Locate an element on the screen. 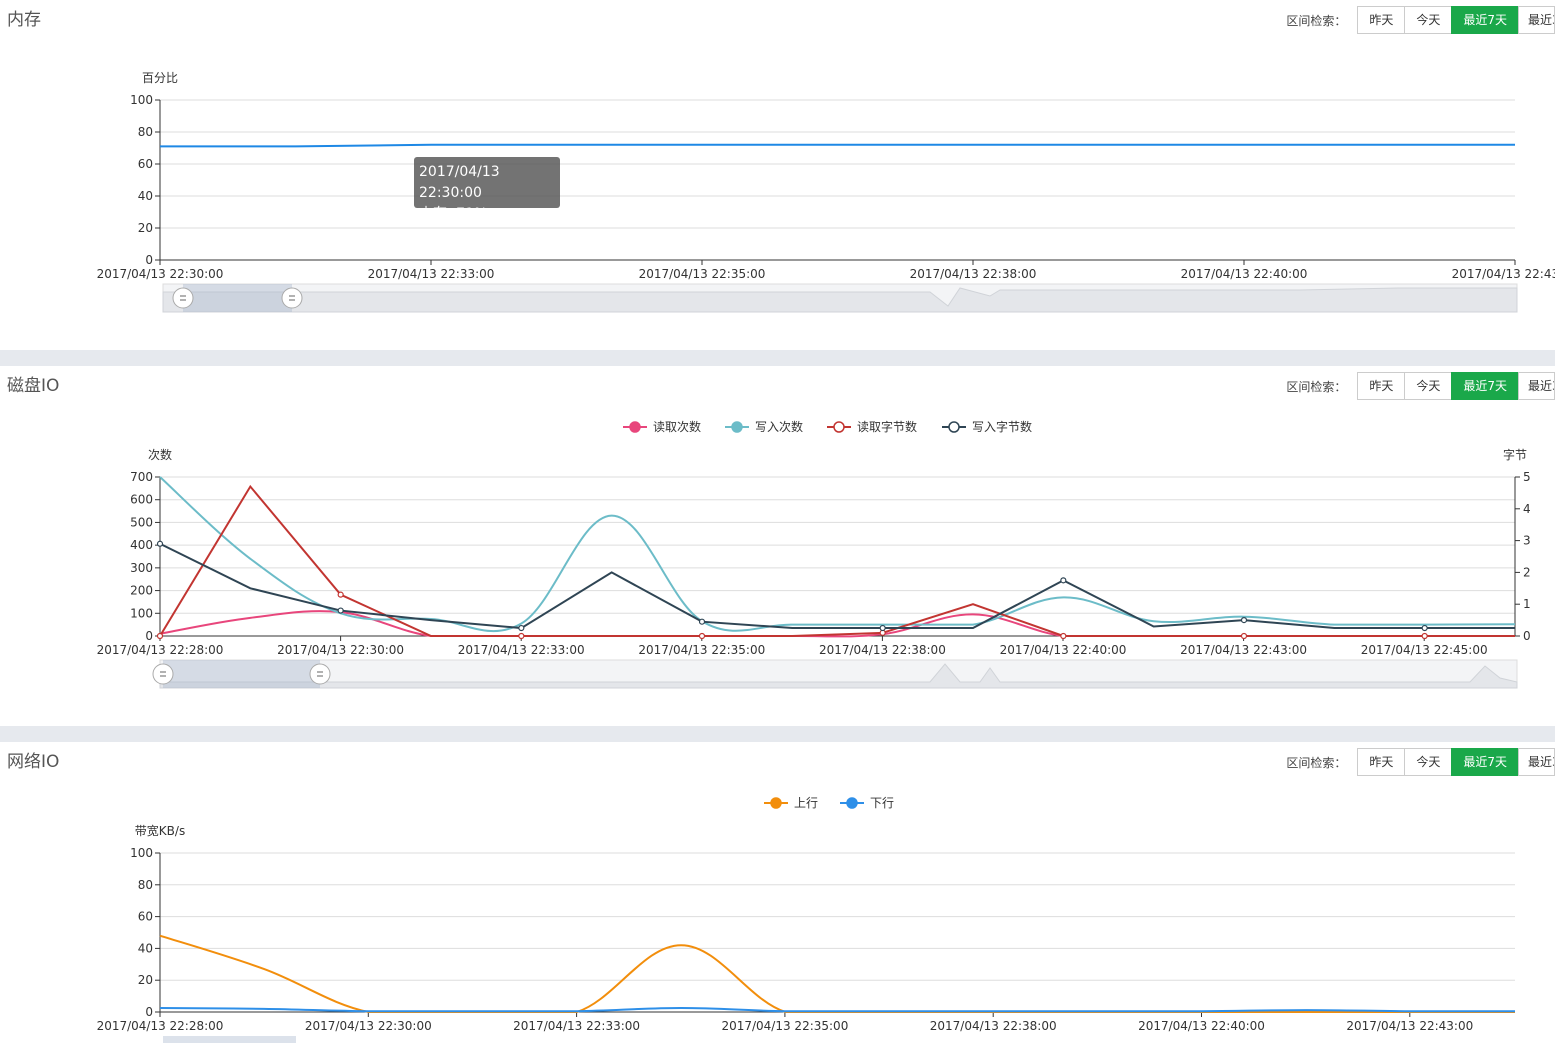  legend-label: 读取字节数 is located at coordinates (887, 426).